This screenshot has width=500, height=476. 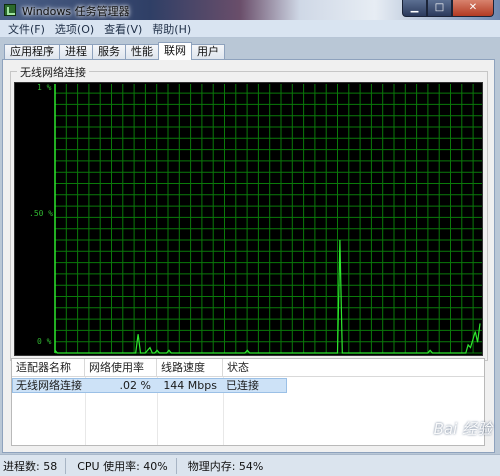 I want to click on menu-bar: 文件(F) 选项(O) 查看(V) 帮助(H), so click(x=250, y=29).